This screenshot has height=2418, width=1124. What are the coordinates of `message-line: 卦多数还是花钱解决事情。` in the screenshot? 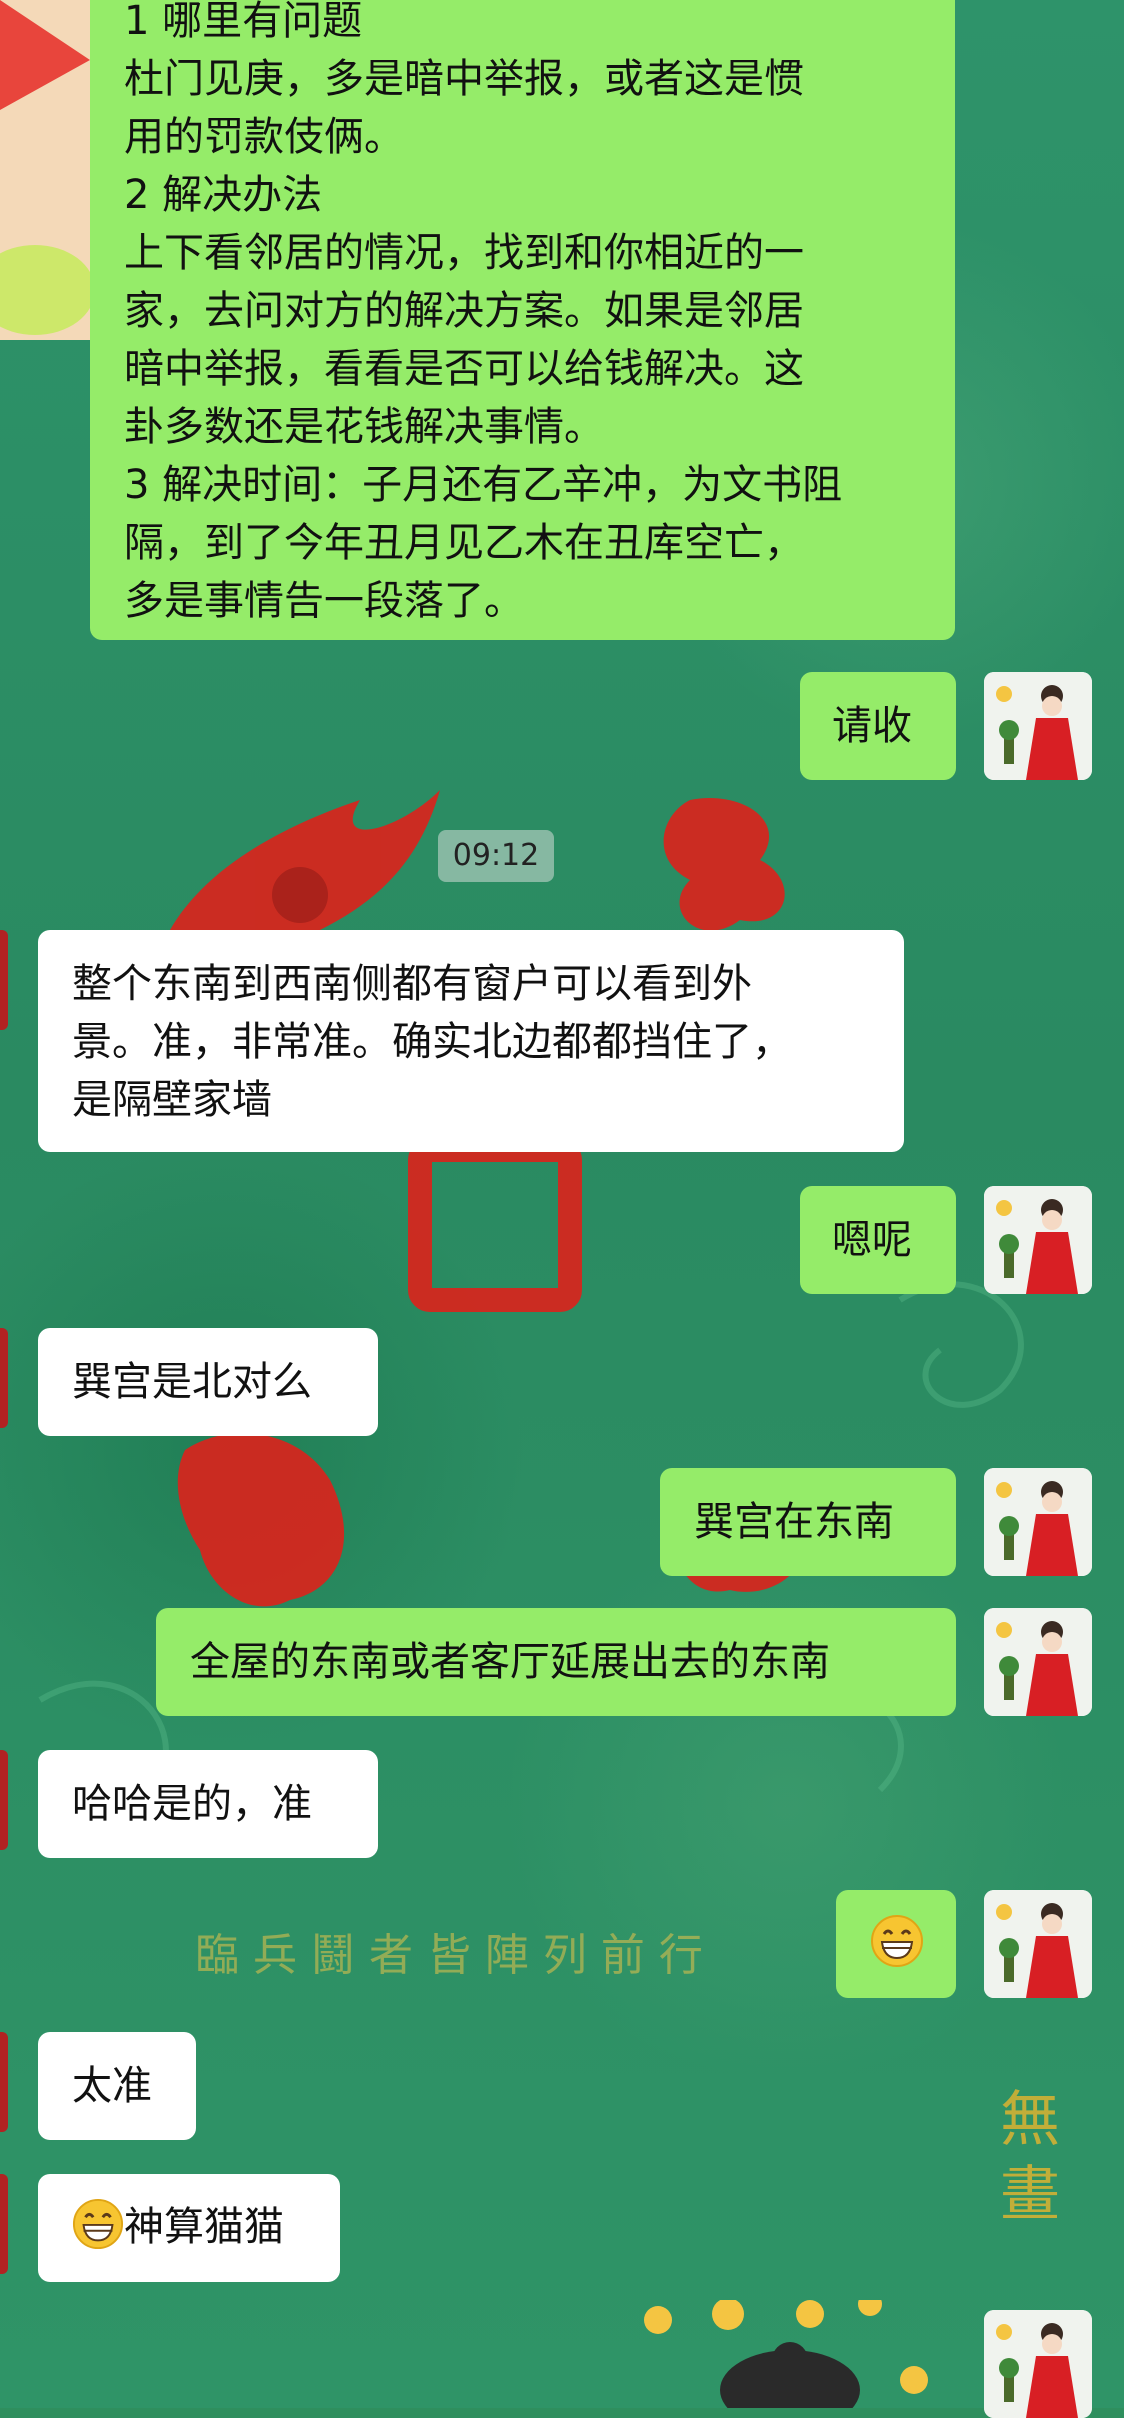 It's located at (364, 427).